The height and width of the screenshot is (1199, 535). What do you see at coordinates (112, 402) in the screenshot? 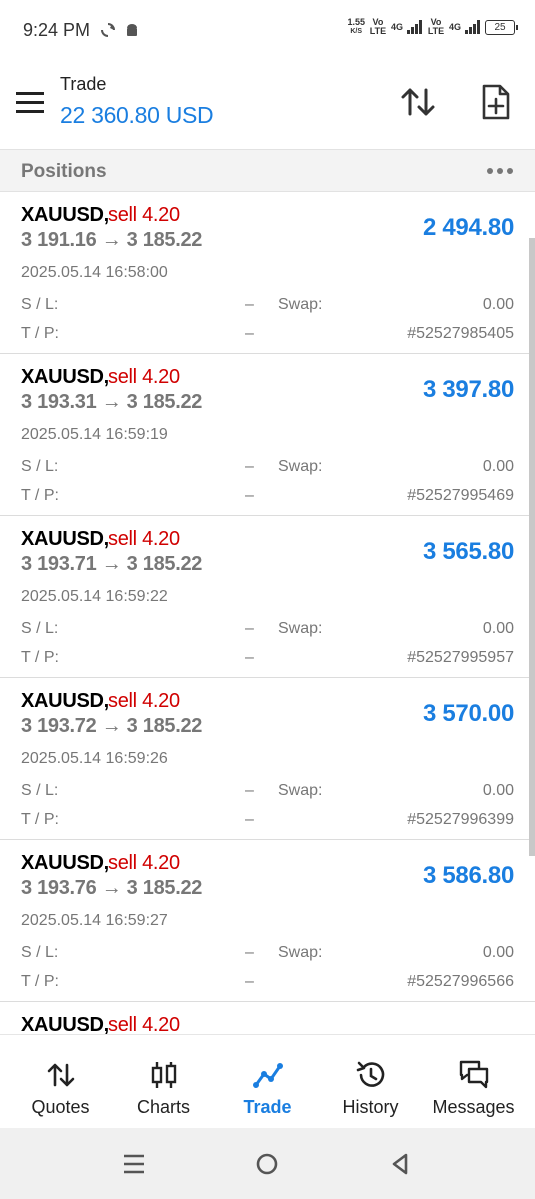
I see `position-prices: 3 193.31 → 3 185.22` at bounding box center [112, 402].